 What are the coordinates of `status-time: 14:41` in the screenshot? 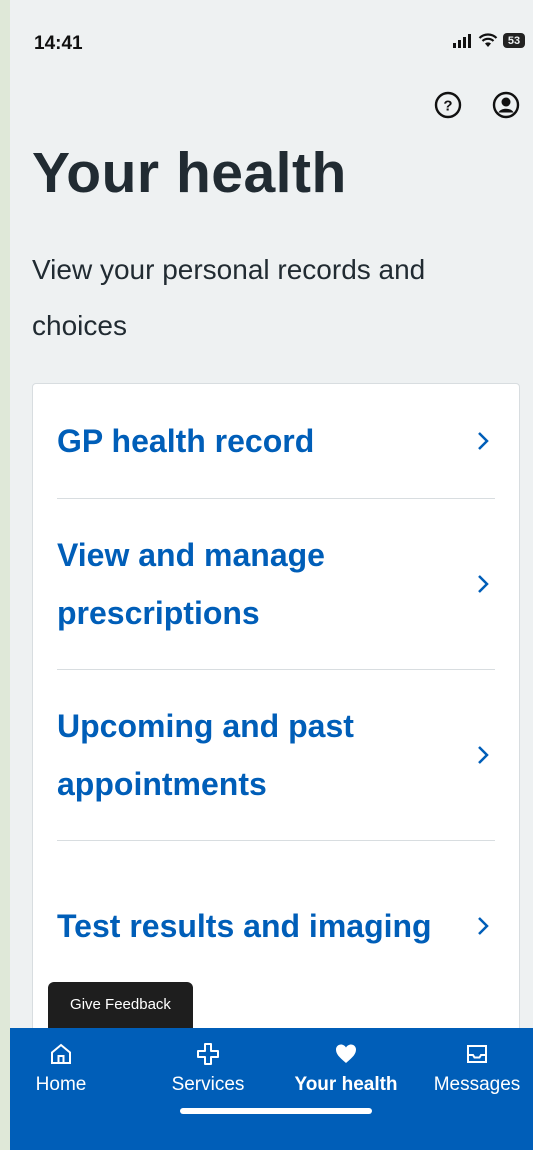 It's located at (58, 43).